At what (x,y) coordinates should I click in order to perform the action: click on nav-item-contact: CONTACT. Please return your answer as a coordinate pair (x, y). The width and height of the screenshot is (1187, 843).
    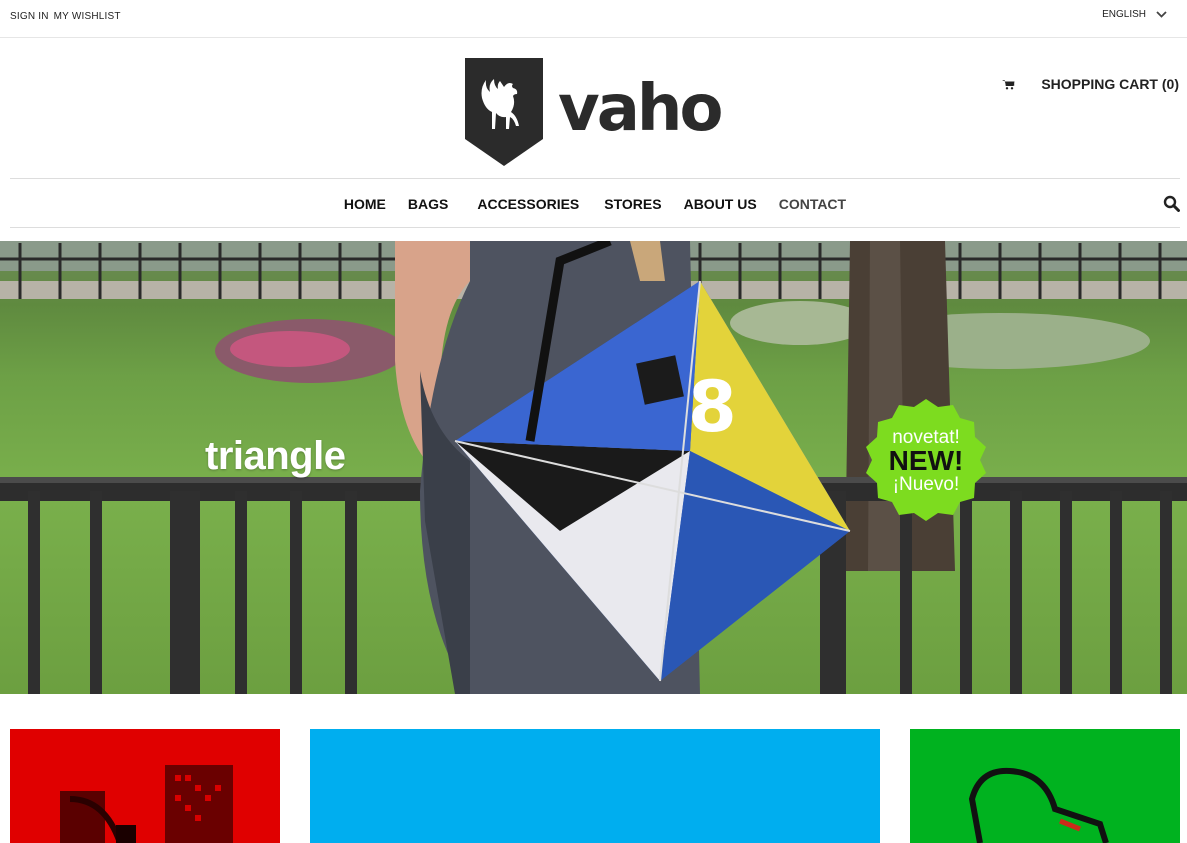
    Looking at the image, I should click on (812, 204).